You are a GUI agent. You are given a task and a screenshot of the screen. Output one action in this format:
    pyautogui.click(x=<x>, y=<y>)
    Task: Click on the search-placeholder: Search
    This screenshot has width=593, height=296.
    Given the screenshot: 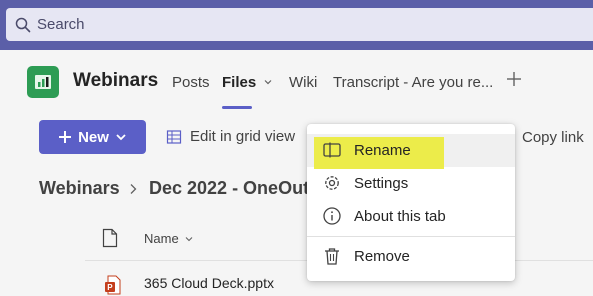 What is the action you would take?
    pyautogui.click(x=61, y=24)
    